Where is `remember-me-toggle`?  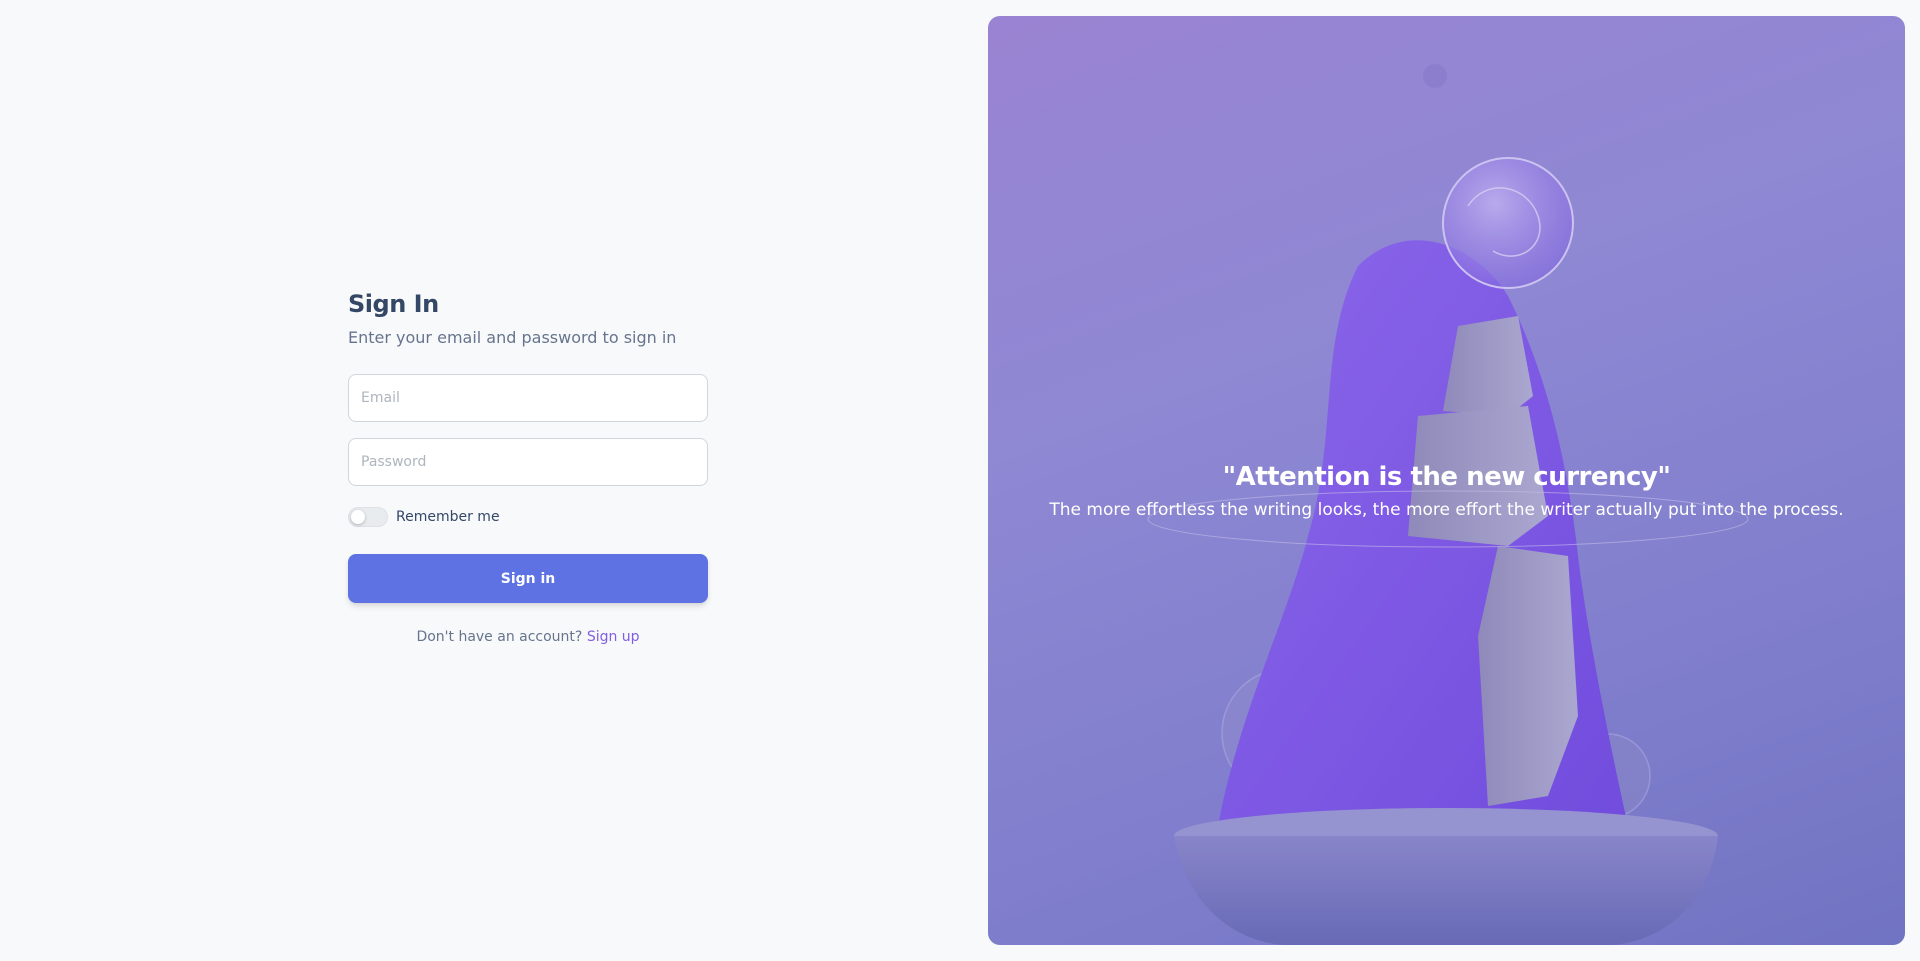
remember-me-toggle is located at coordinates (368, 517).